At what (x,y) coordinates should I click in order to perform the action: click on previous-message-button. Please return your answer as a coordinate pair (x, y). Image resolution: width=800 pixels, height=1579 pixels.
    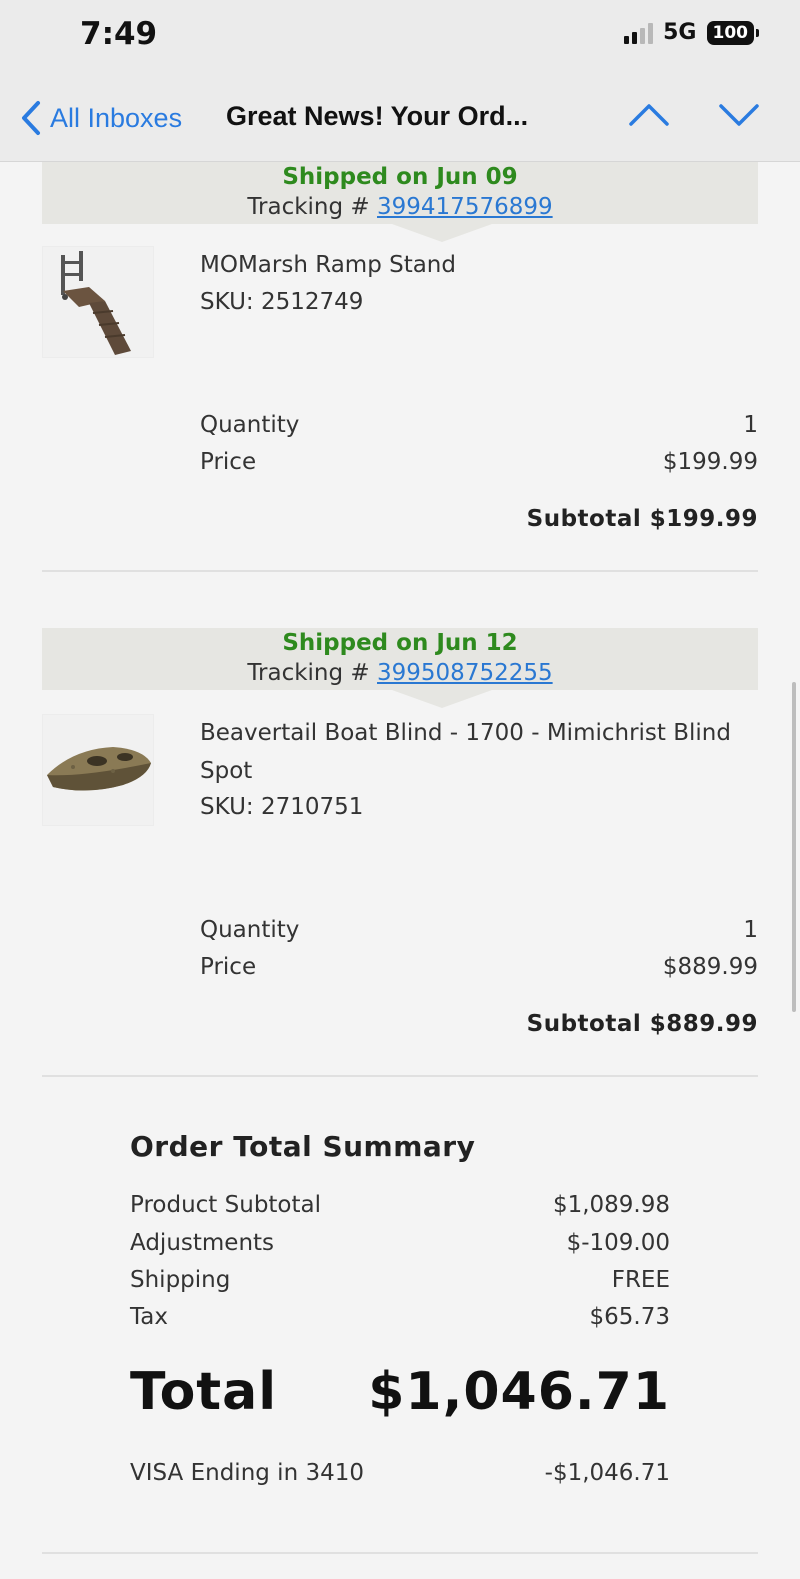
    Looking at the image, I should click on (649, 117).